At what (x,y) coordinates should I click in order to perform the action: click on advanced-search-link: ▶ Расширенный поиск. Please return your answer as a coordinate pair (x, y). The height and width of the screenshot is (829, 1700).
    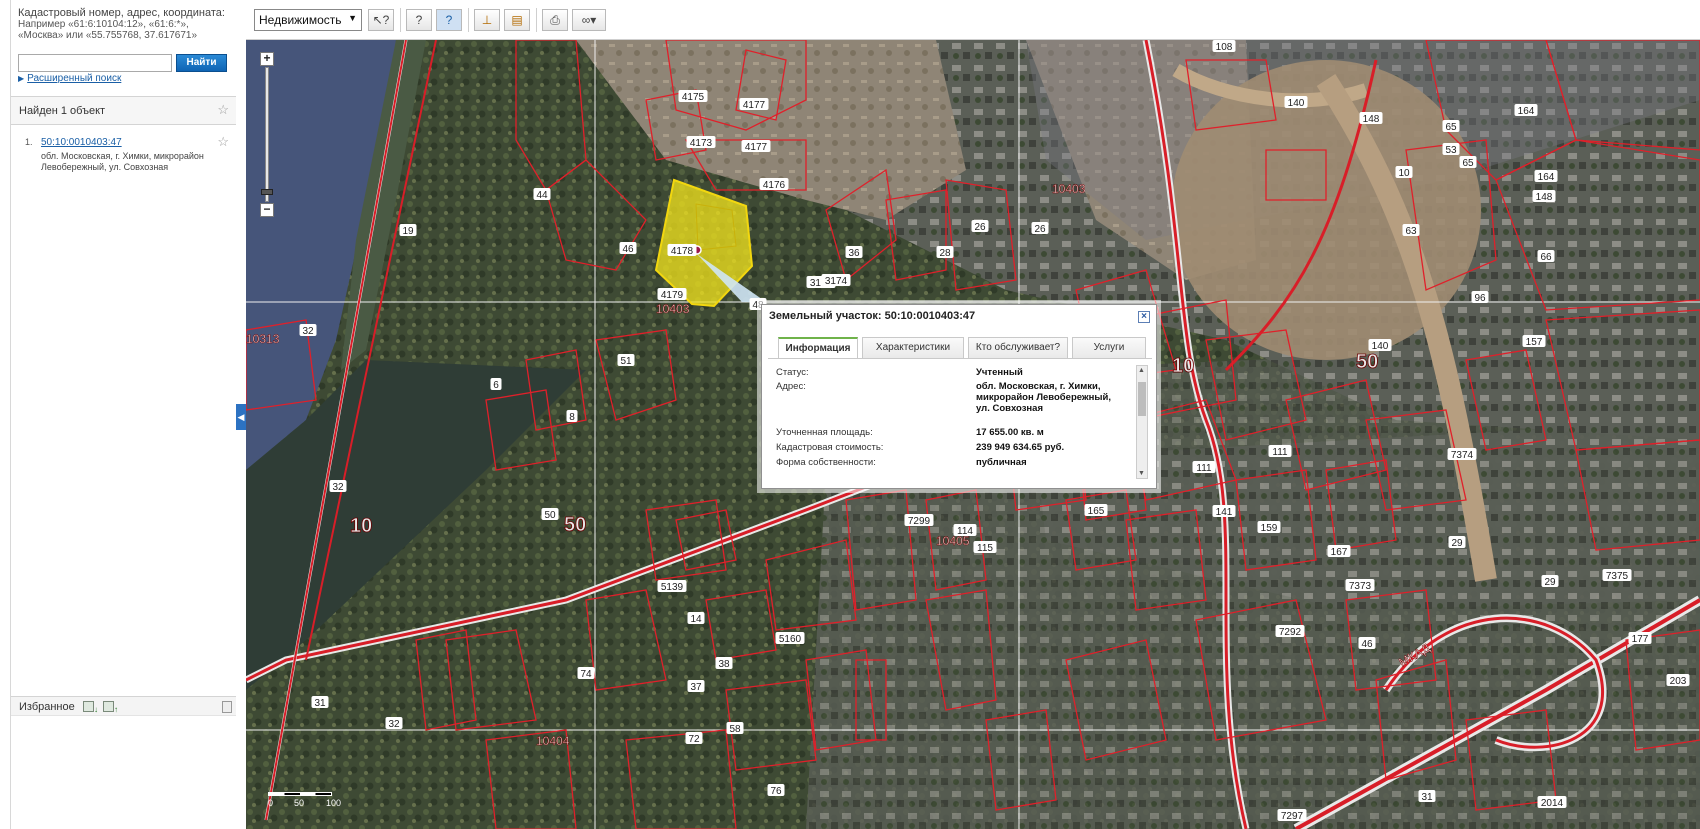
    Looking at the image, I should click on (69, 78).